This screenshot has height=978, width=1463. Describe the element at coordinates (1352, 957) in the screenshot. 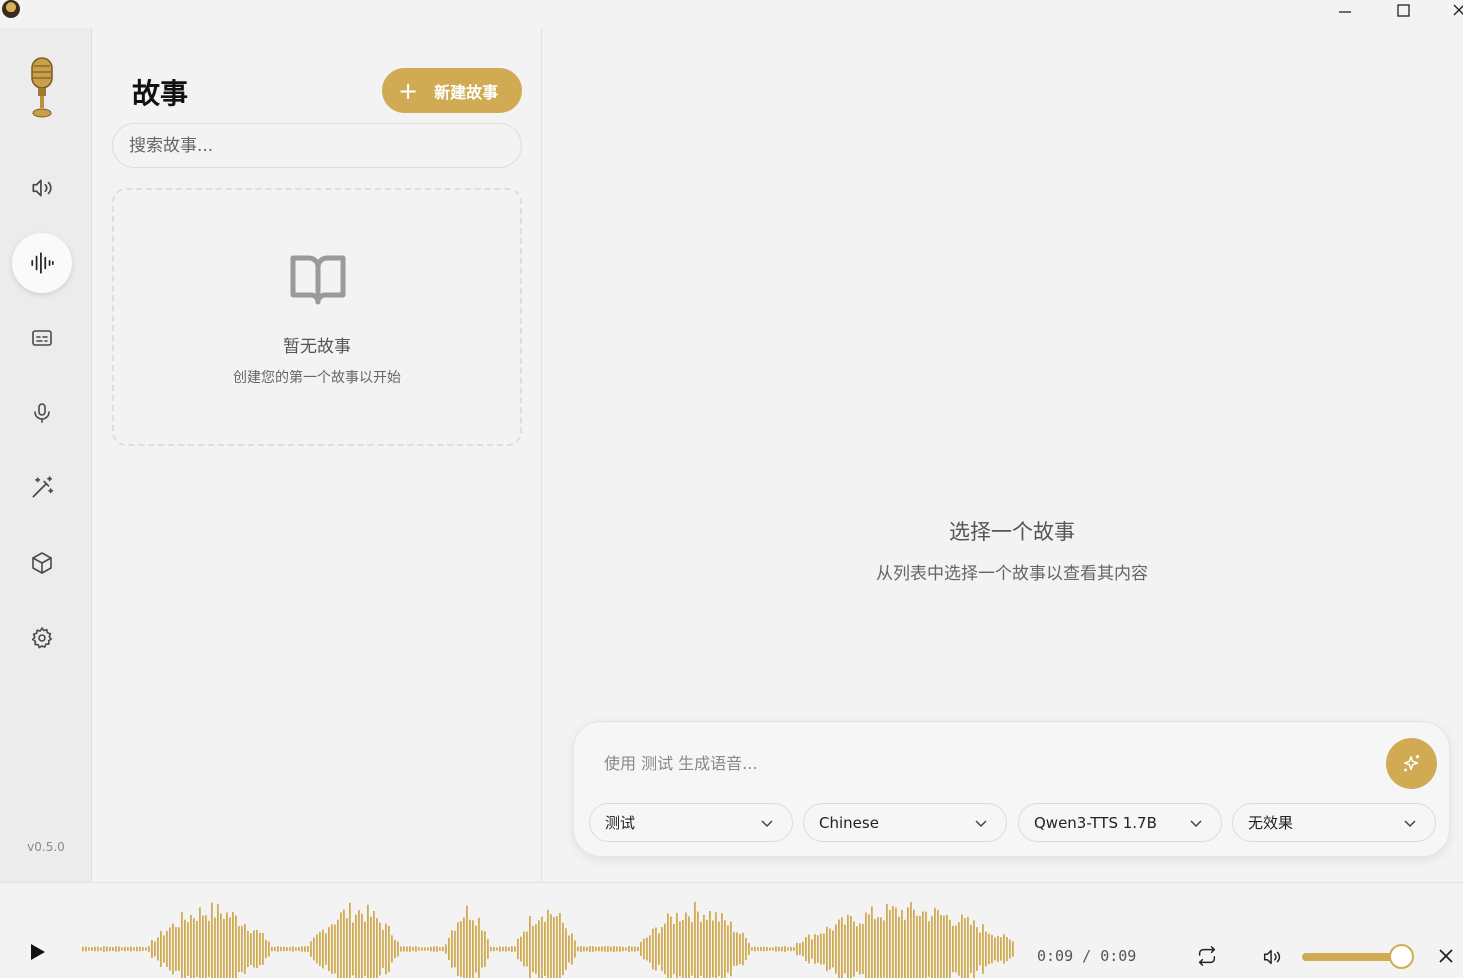

I see `volume-slider` at that location.